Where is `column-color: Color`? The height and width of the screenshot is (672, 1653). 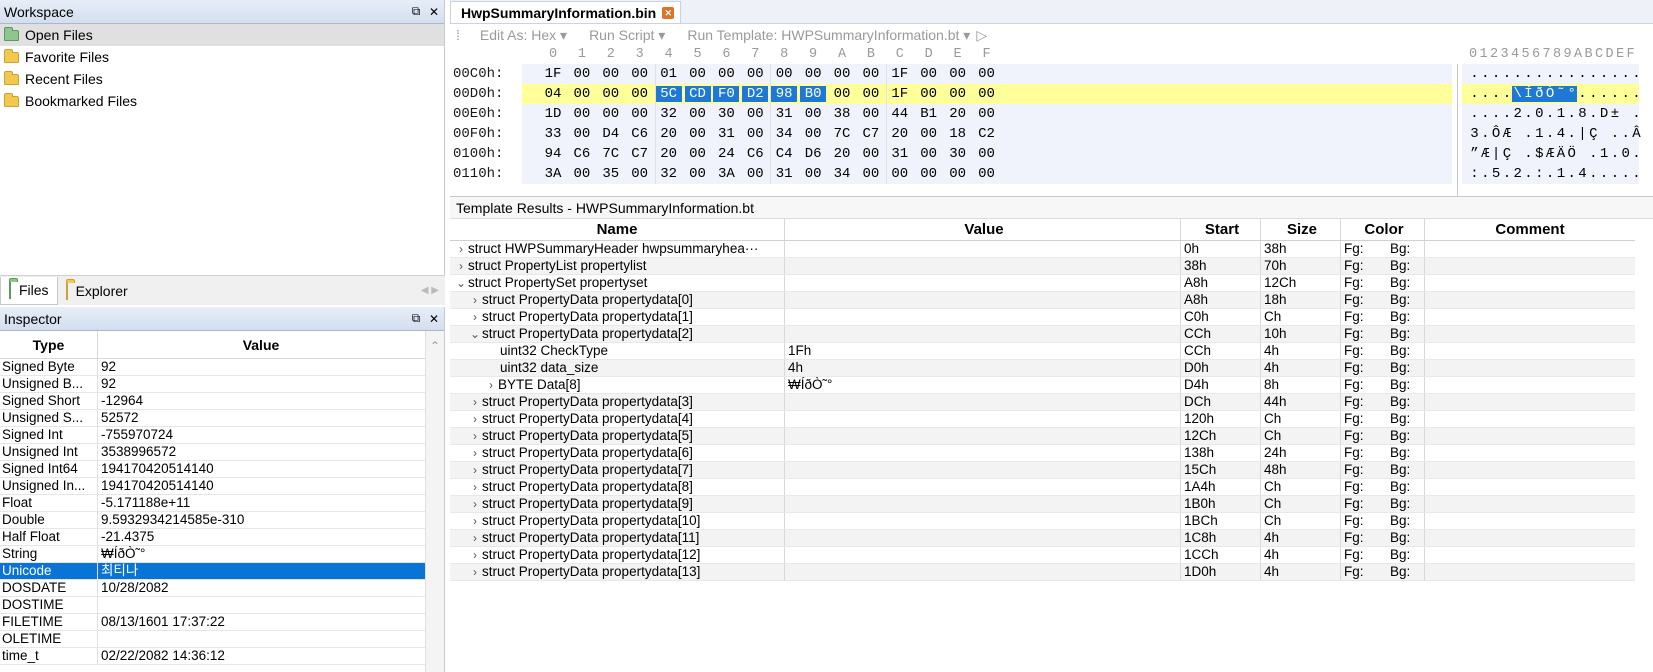 column-color: Color is located at coordinates (1383, 229).